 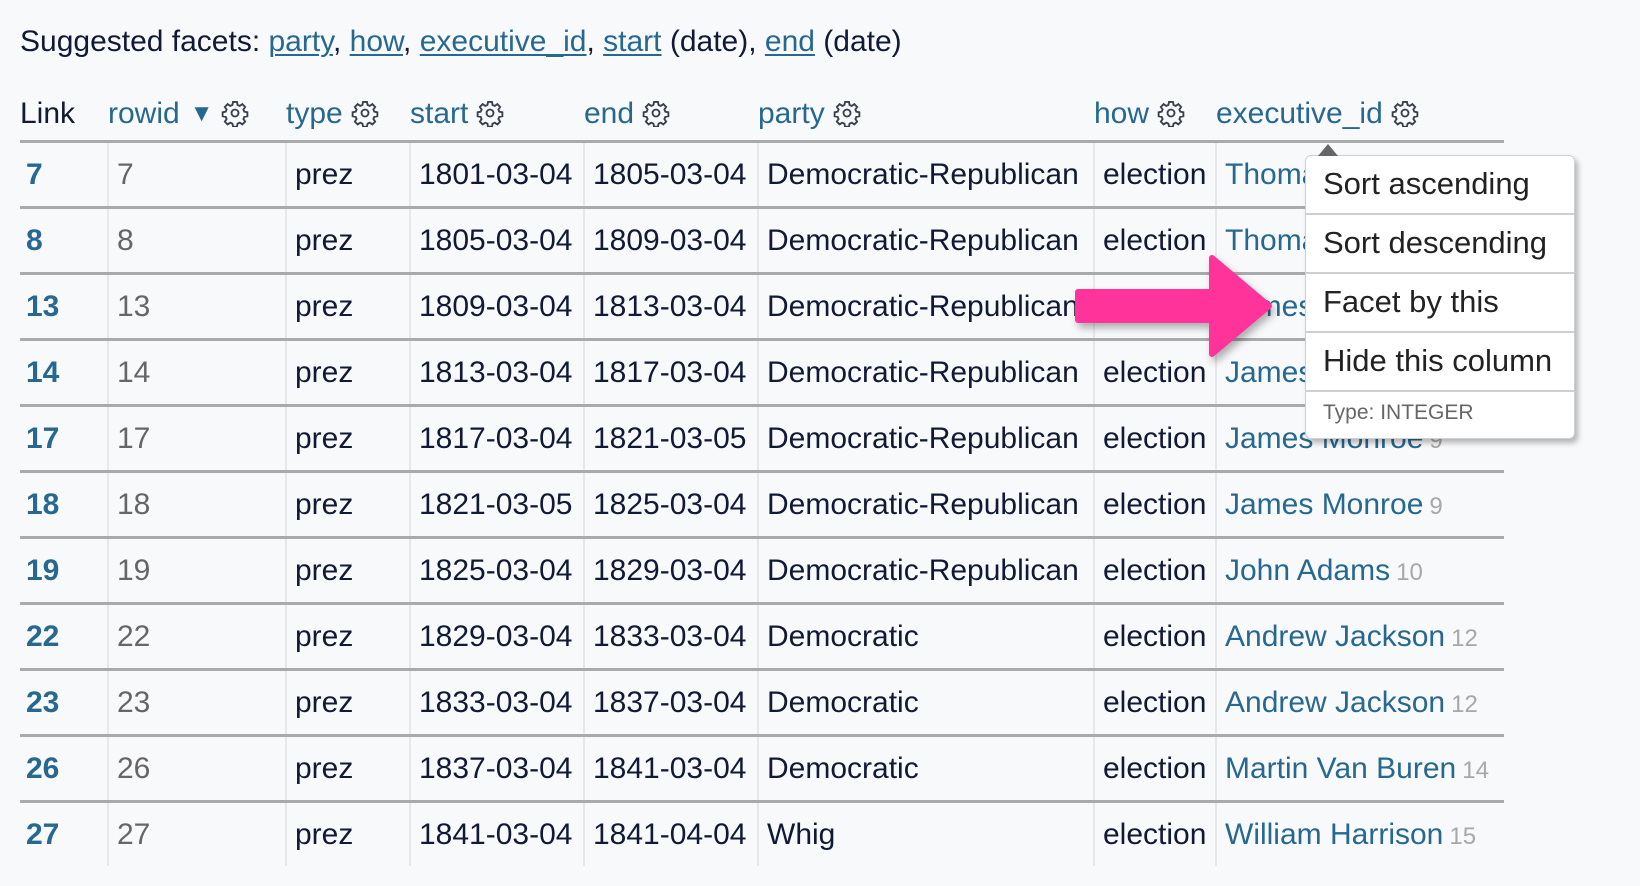 I want to click on executive-link: Martin Van Buren, so click(x=1340, y=768).